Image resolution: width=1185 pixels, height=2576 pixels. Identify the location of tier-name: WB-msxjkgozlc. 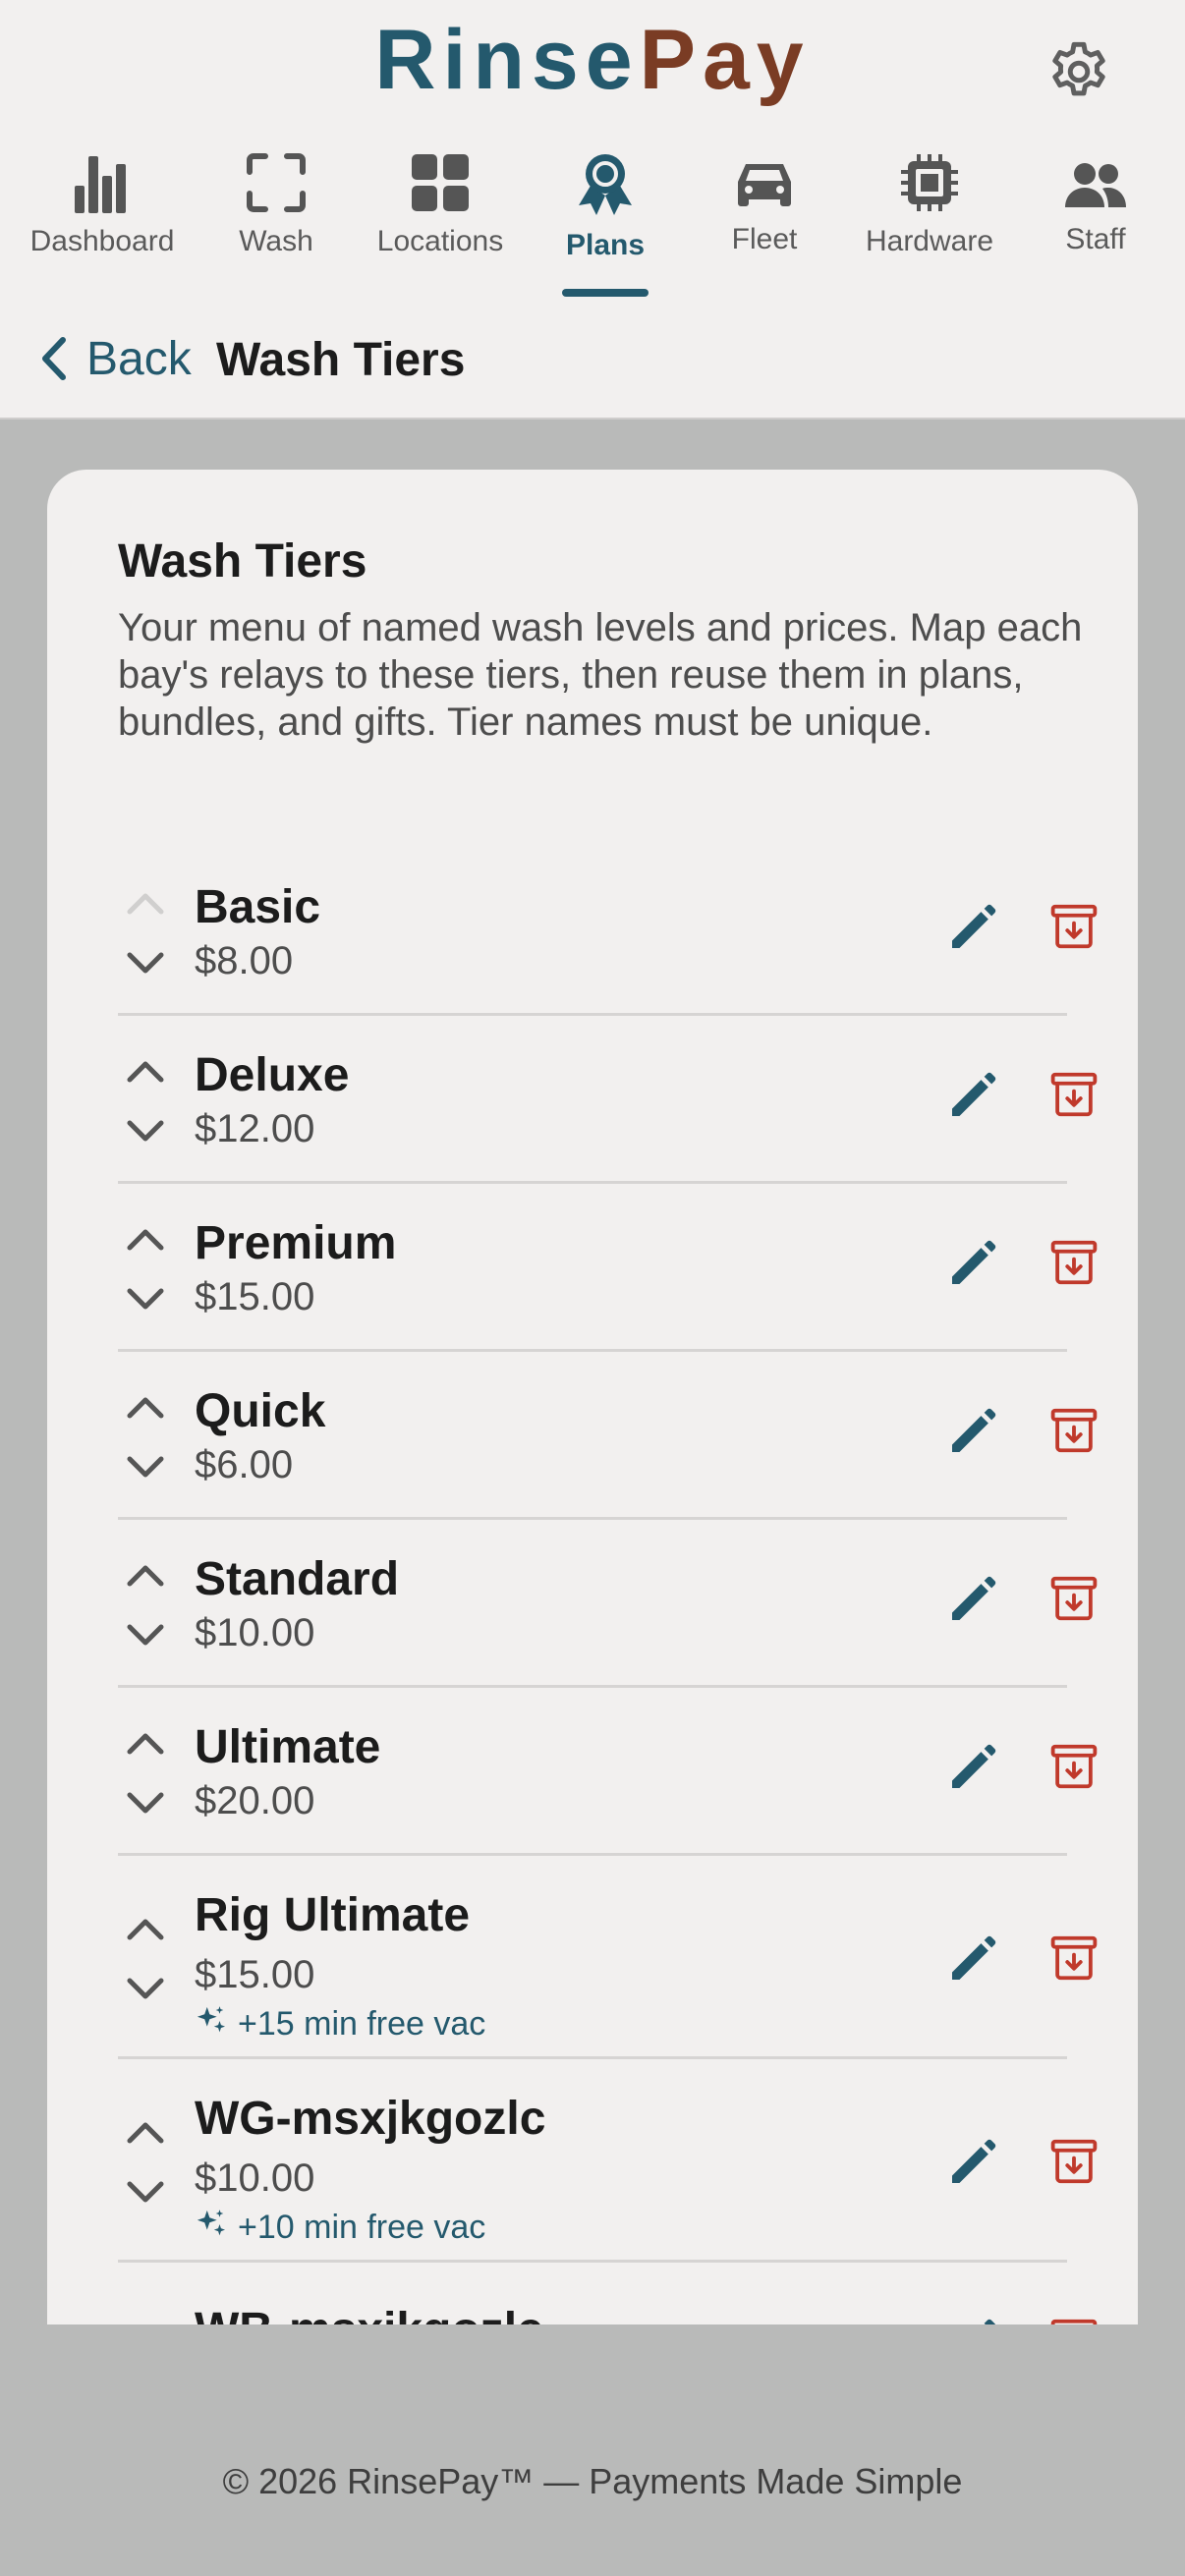
(369, 2316).